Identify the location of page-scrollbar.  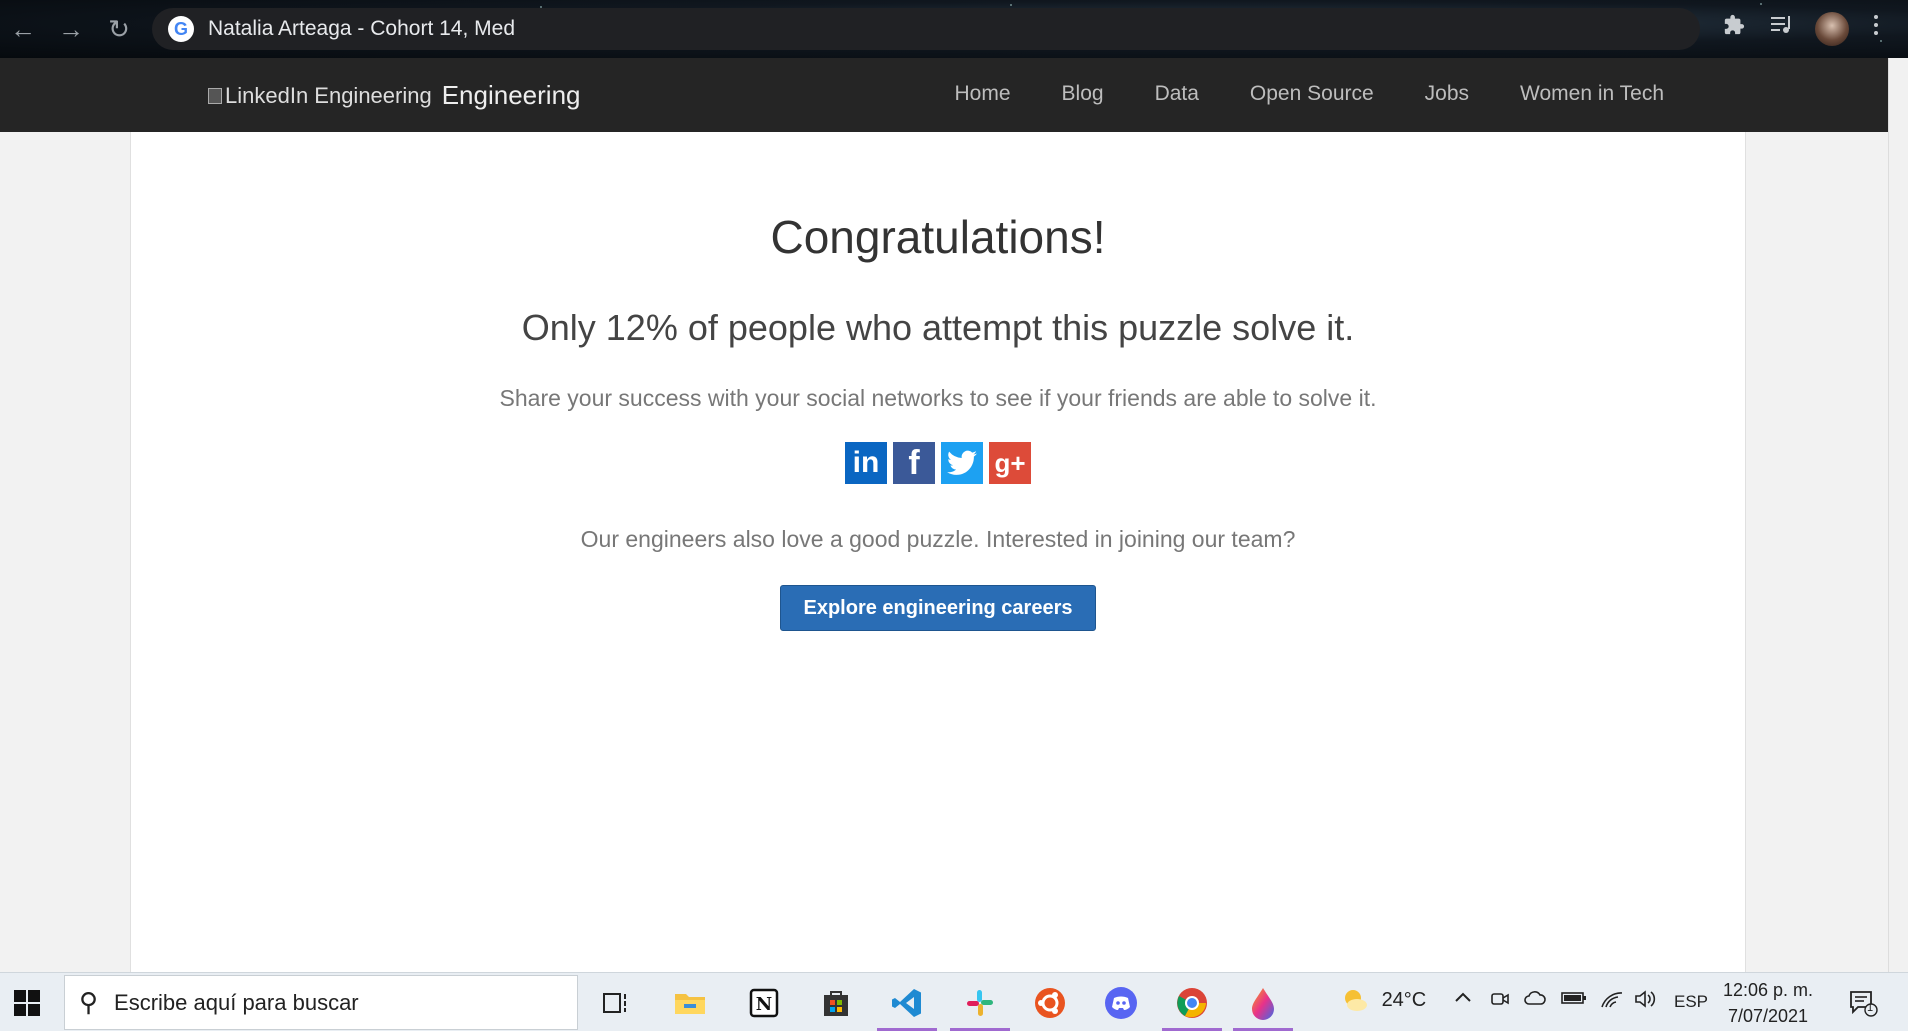
(1898, 515).